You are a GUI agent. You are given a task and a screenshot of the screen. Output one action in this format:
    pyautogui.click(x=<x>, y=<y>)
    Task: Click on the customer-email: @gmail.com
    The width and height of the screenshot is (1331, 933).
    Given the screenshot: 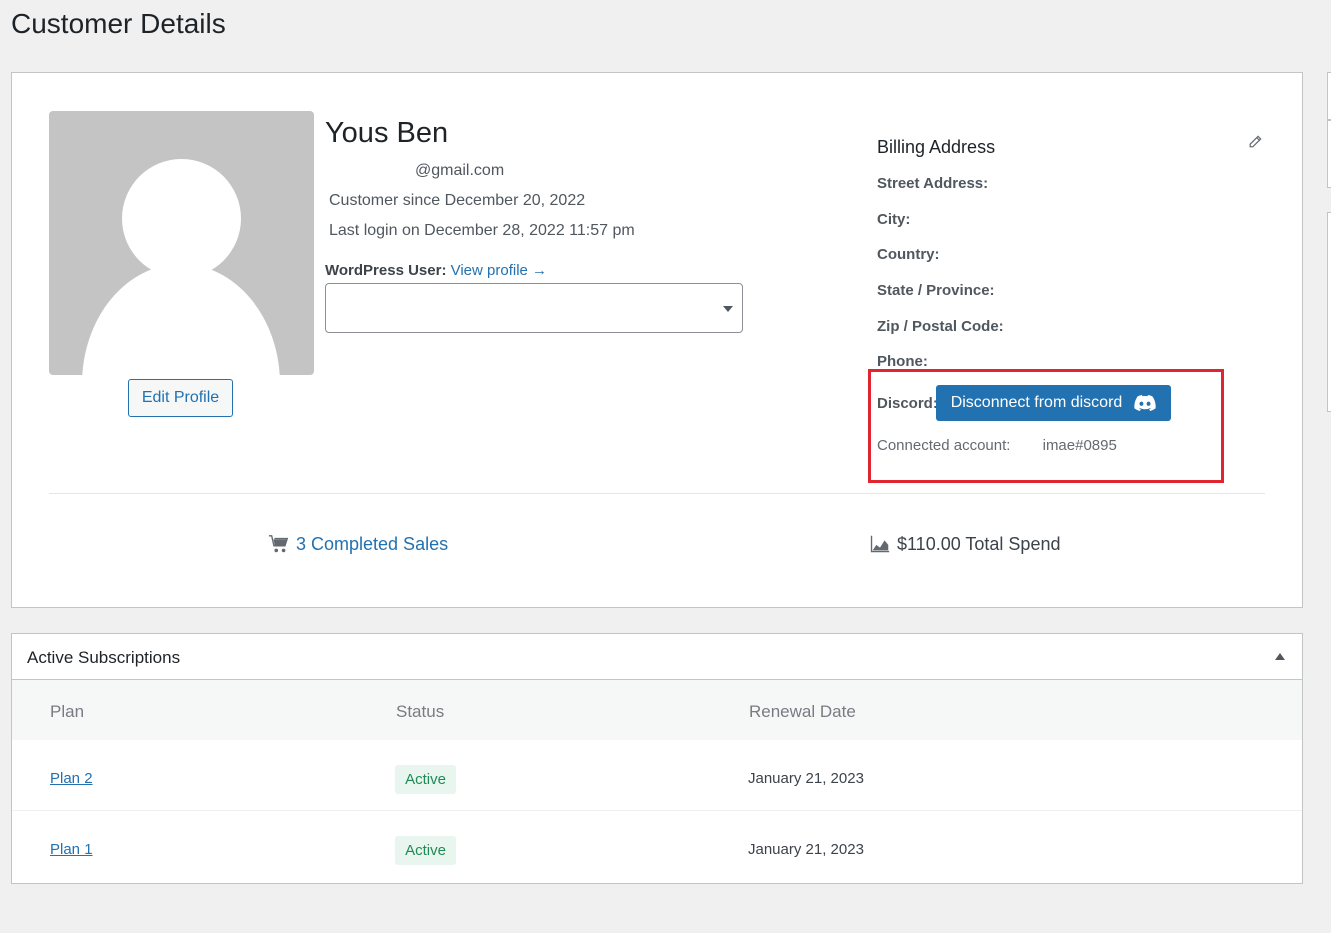 What is the action you would take?
    pyautogui.click(x=460, y=170)
    